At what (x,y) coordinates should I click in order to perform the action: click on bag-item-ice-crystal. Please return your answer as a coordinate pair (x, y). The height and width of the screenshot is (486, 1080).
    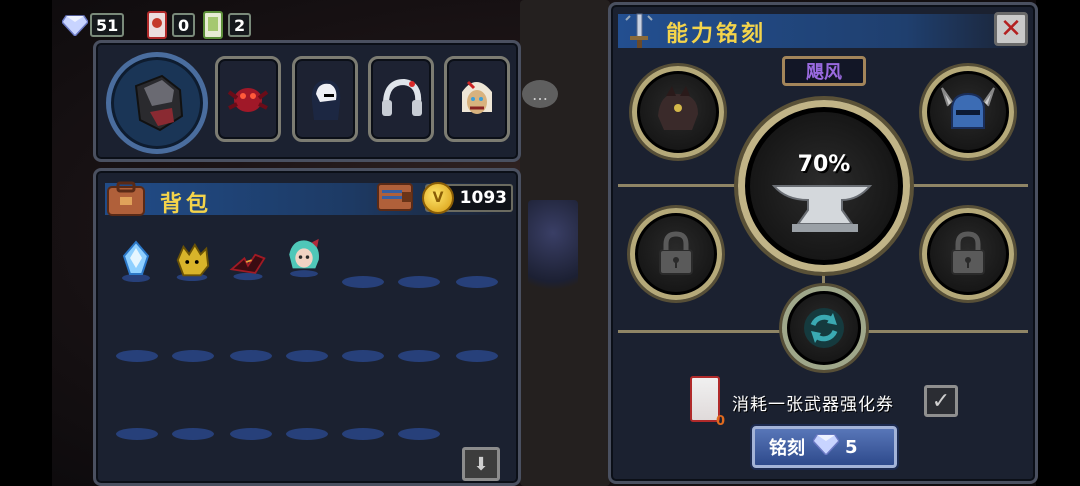
    Looking at the image, I should click on (136, 262).